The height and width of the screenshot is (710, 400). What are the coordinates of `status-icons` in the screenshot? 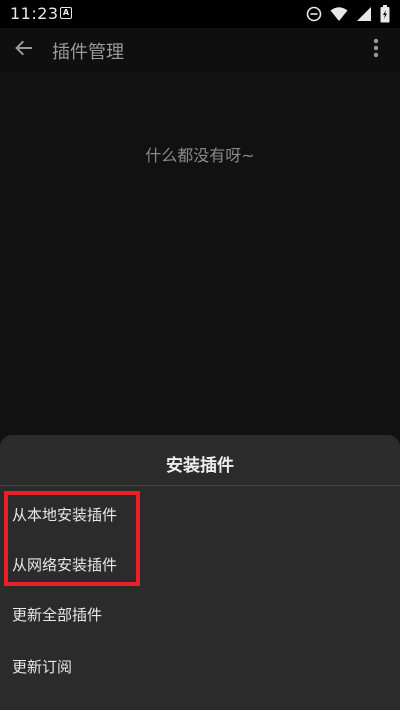 It's located at (348, 14).